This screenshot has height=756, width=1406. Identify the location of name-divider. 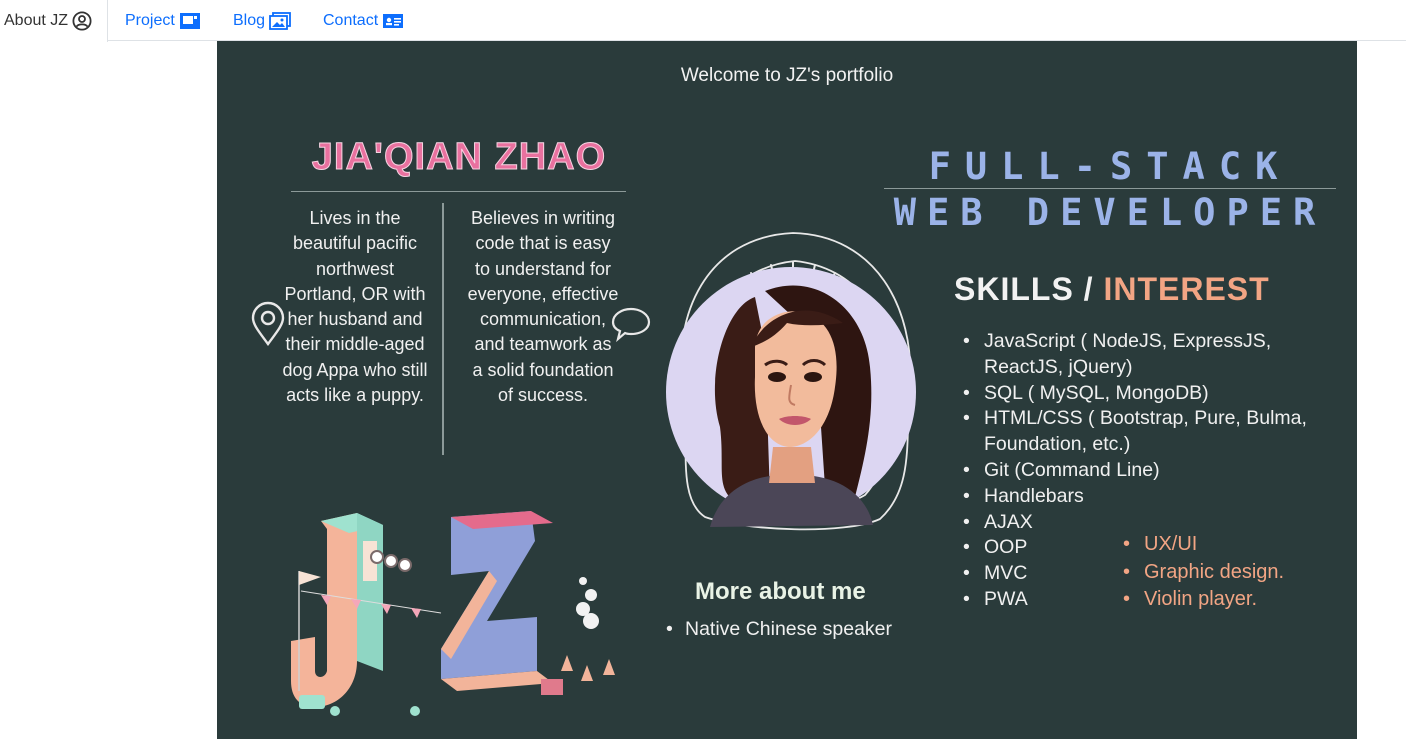
(458, 191).